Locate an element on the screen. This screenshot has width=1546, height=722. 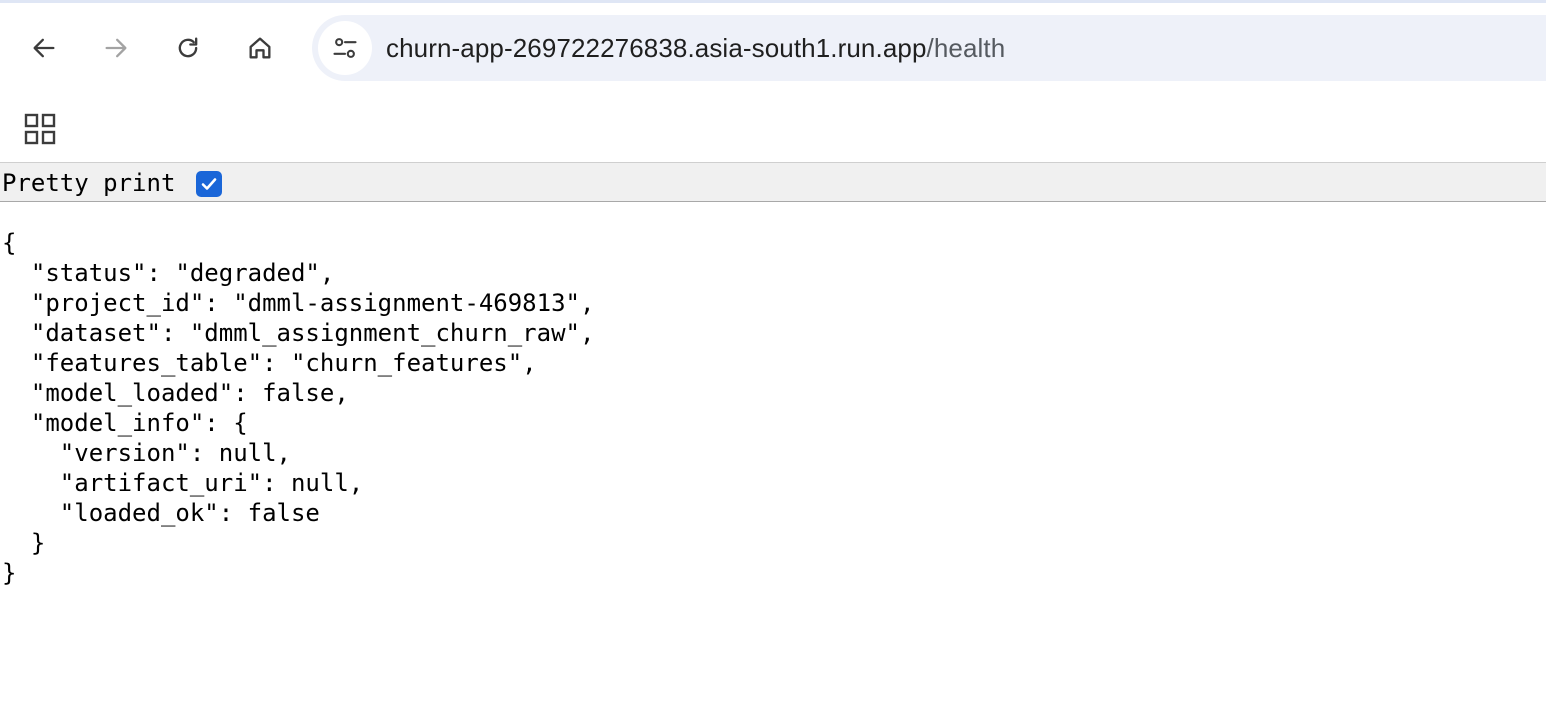
pretty-print-checkbox is located at coordinates (209, 184).